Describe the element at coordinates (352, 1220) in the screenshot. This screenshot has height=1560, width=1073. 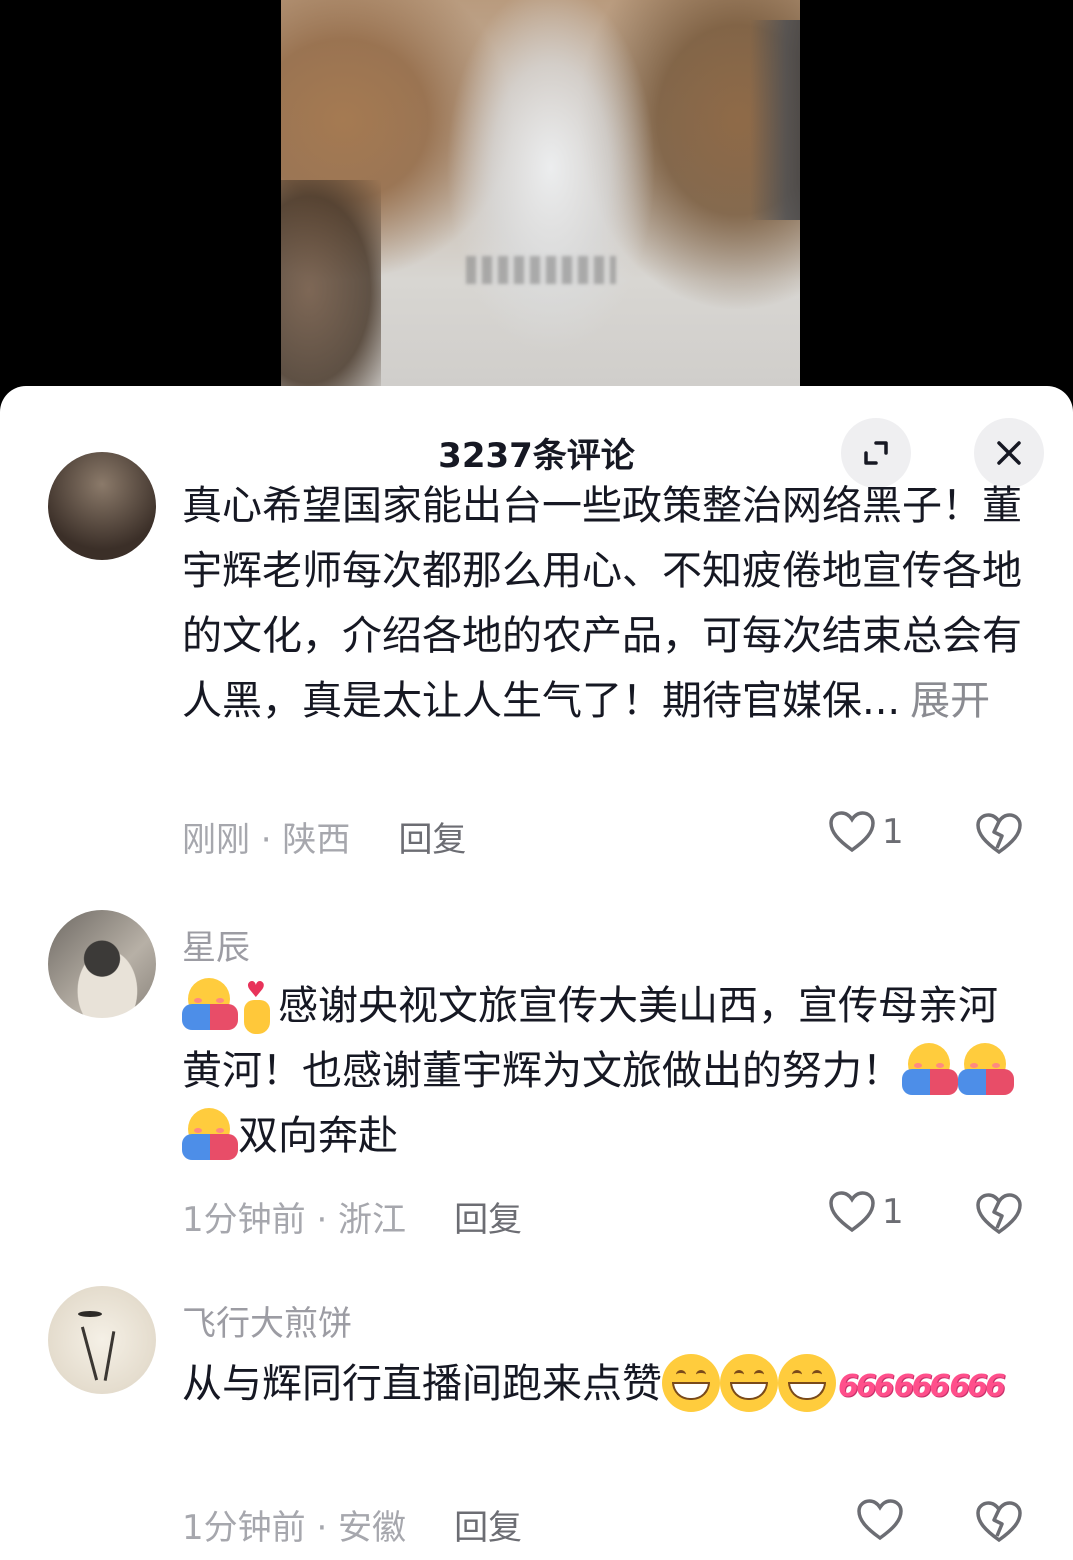
I see `comment-meta: 1分钟前 · 浙江 回复` at that location.